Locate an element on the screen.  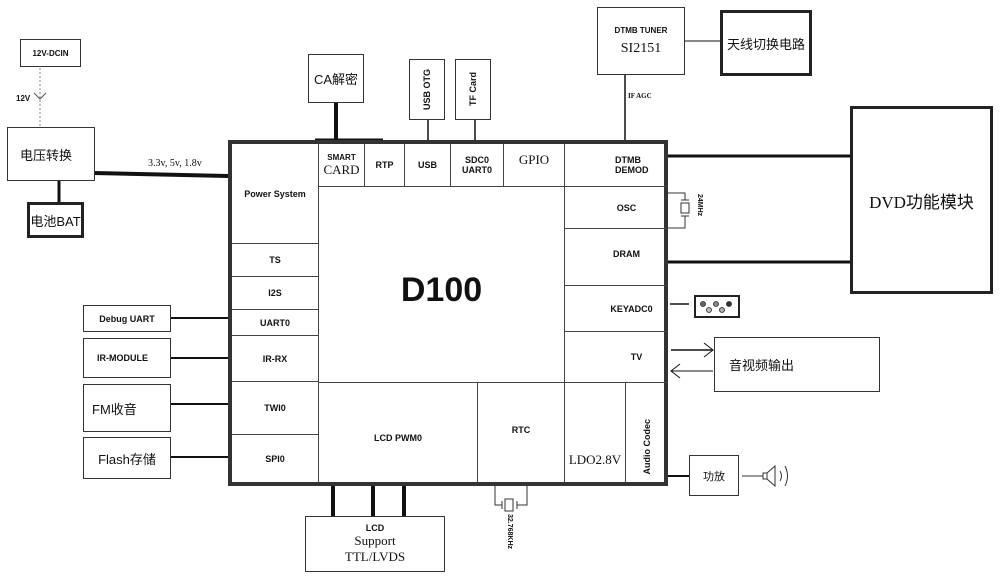
debug-uart-label: Debug UART is located at coordinates (127, 318).